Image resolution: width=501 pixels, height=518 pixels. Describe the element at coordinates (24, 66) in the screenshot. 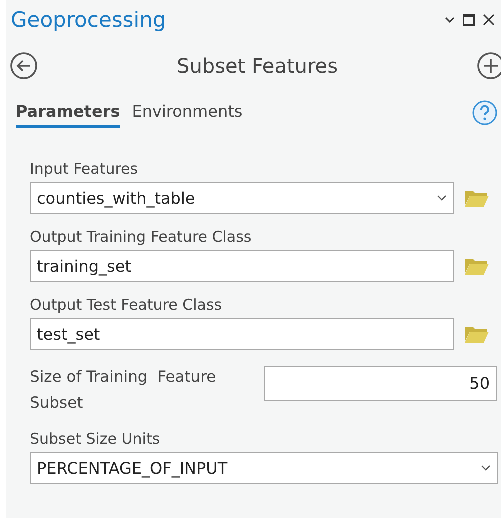

I see `back-icon` at that location.